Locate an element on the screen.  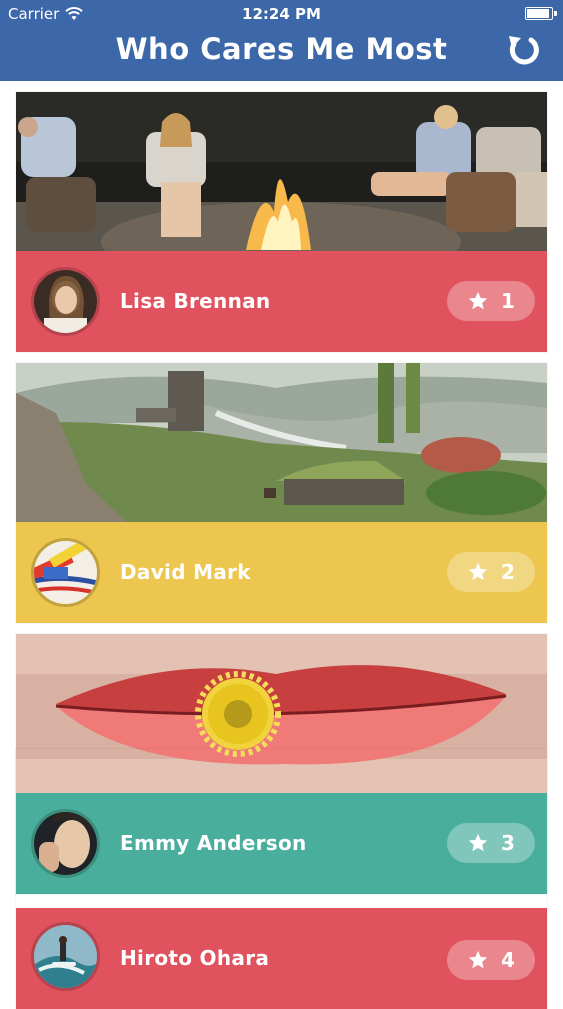
rank-badge: 4 is located at coordinates (491, 960).